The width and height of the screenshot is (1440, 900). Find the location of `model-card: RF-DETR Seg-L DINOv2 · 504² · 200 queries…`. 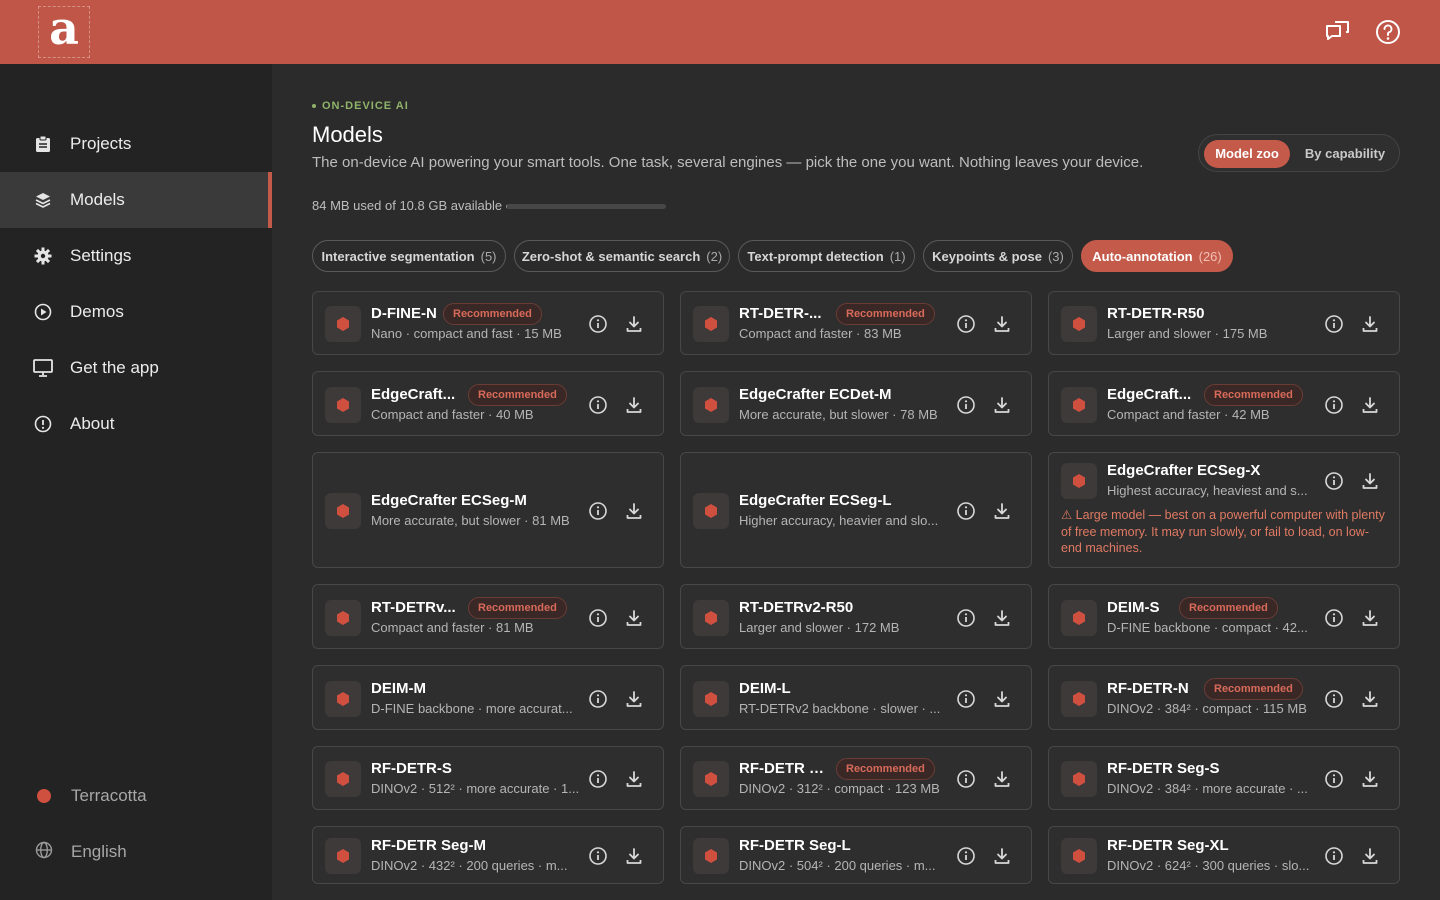

model-card: RF-DETR Seg-L DINOv2 · 504² · 200 queries… is located at coordinates (856, 855).